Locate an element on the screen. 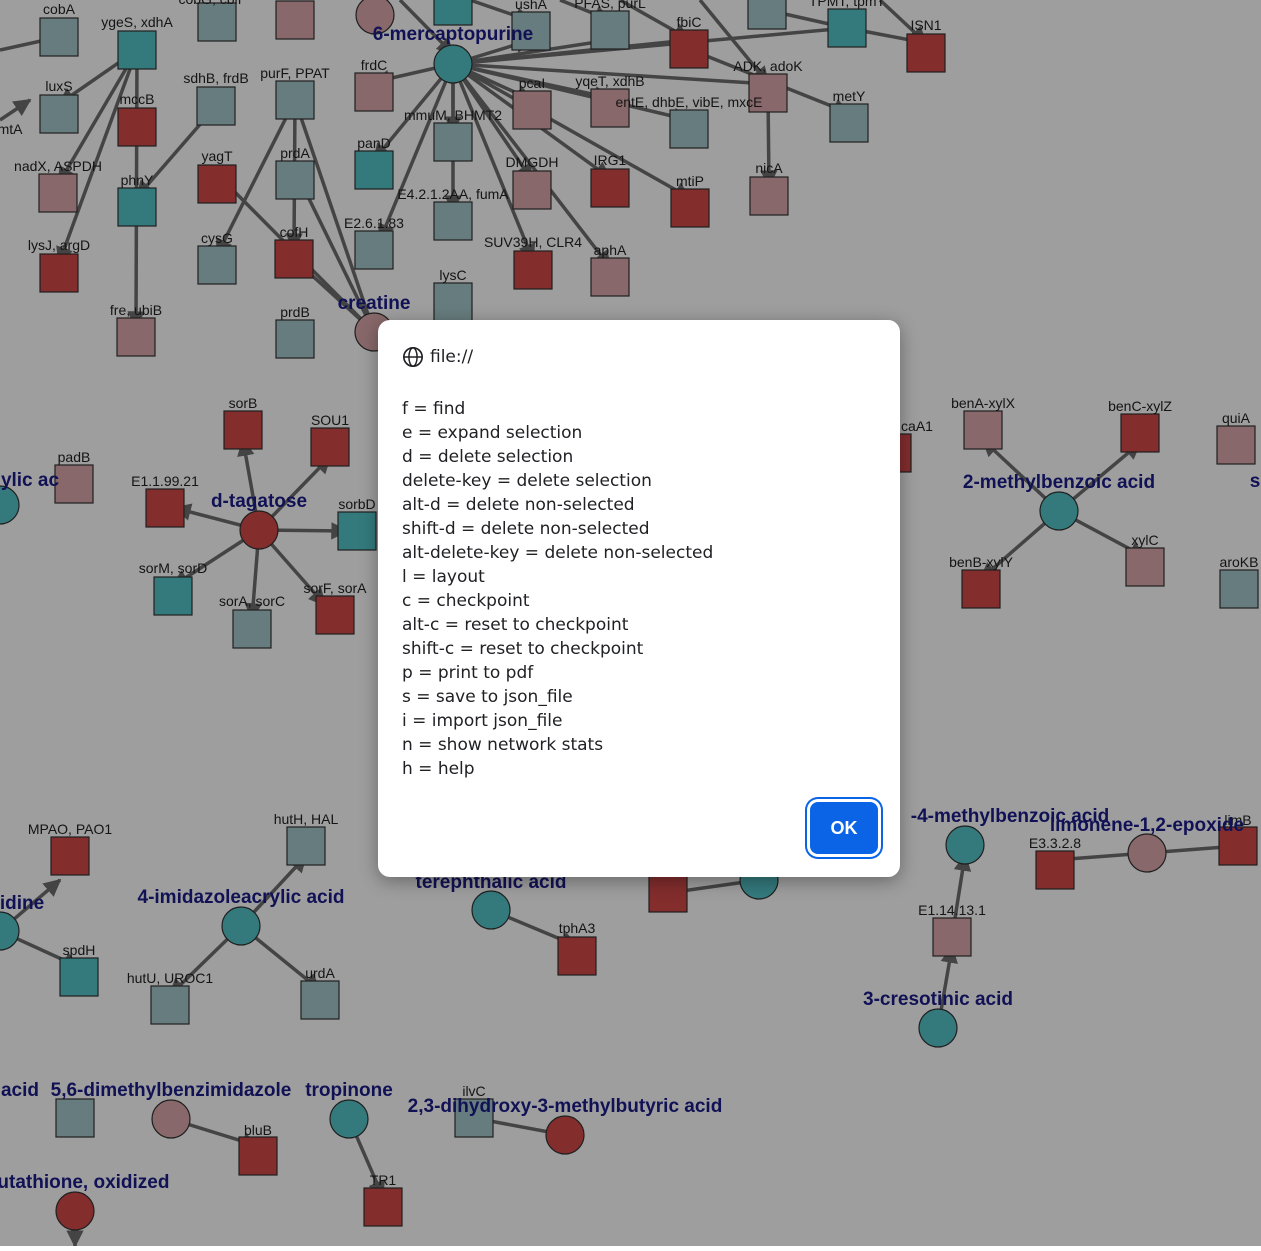  shortcut-line: alt-delete-key = delete non-selected is located at coordinates (558, 553).